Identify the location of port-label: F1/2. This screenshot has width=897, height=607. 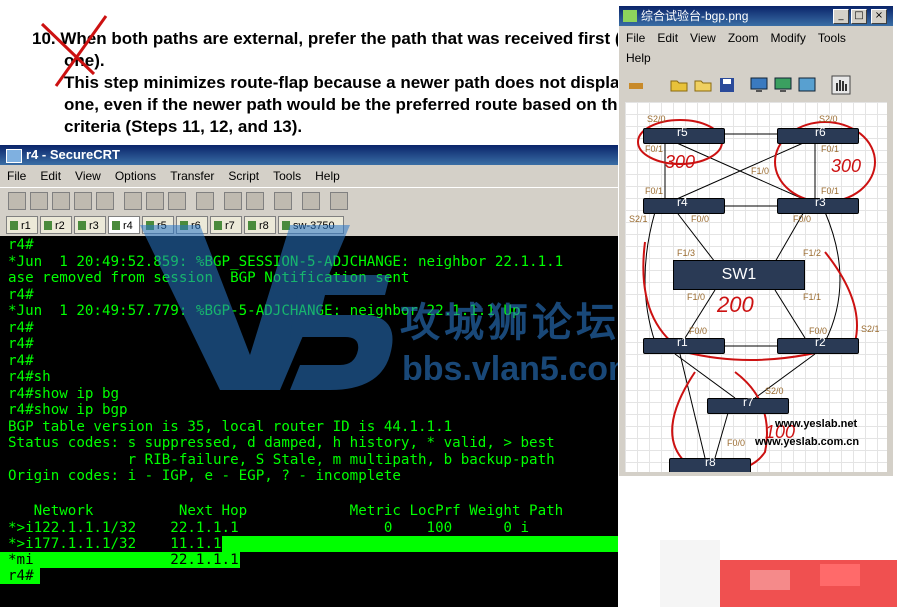
(812, 253).